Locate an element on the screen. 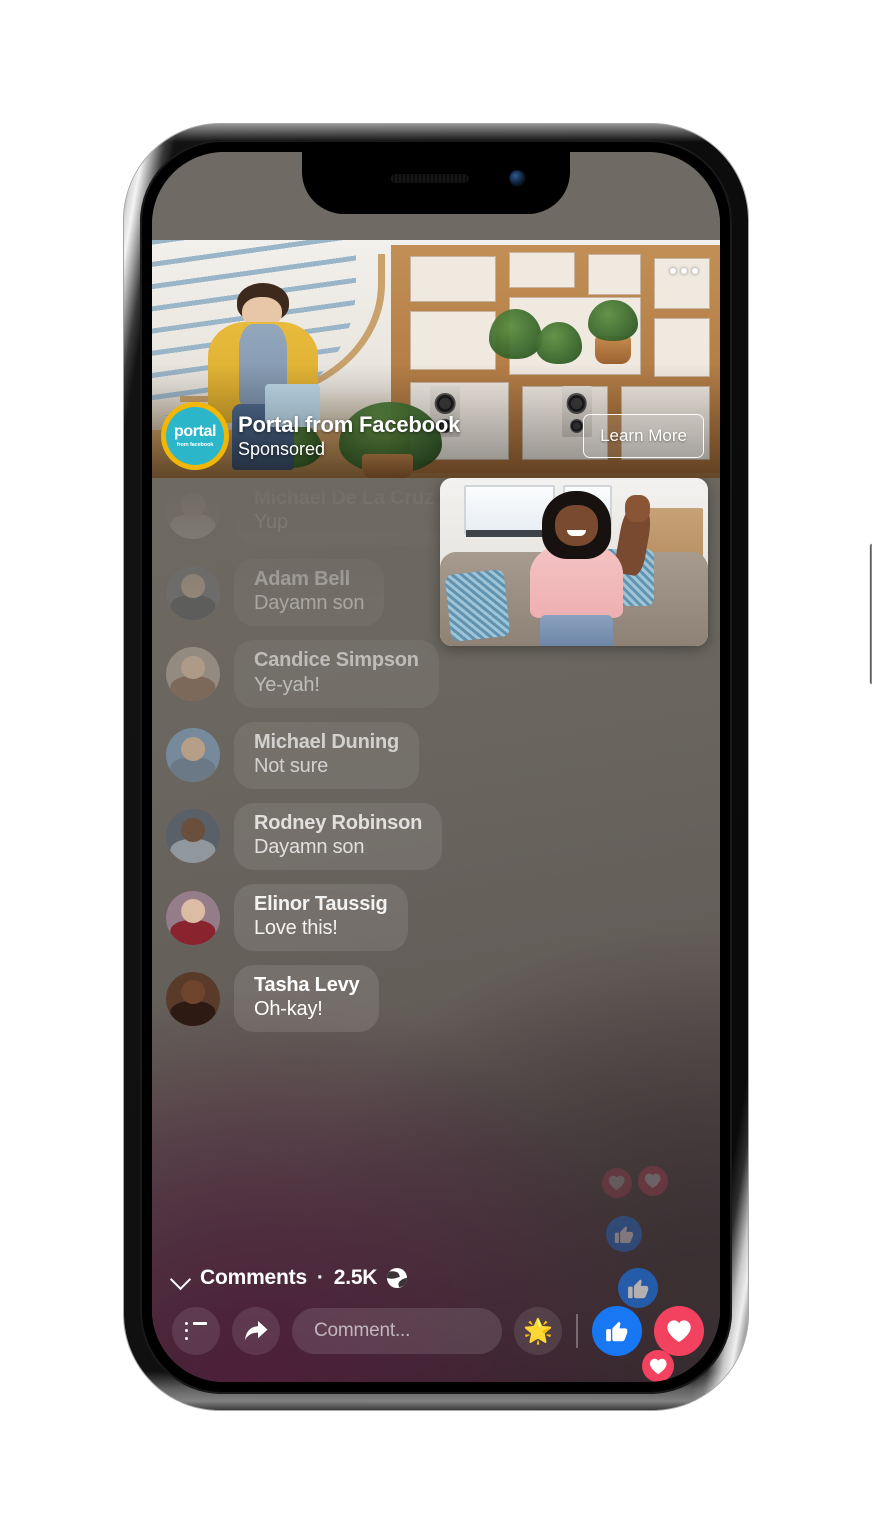 The image size is (872, 1534). shooting-star-icon: 🌟 is located at coordinates (538, 1331).